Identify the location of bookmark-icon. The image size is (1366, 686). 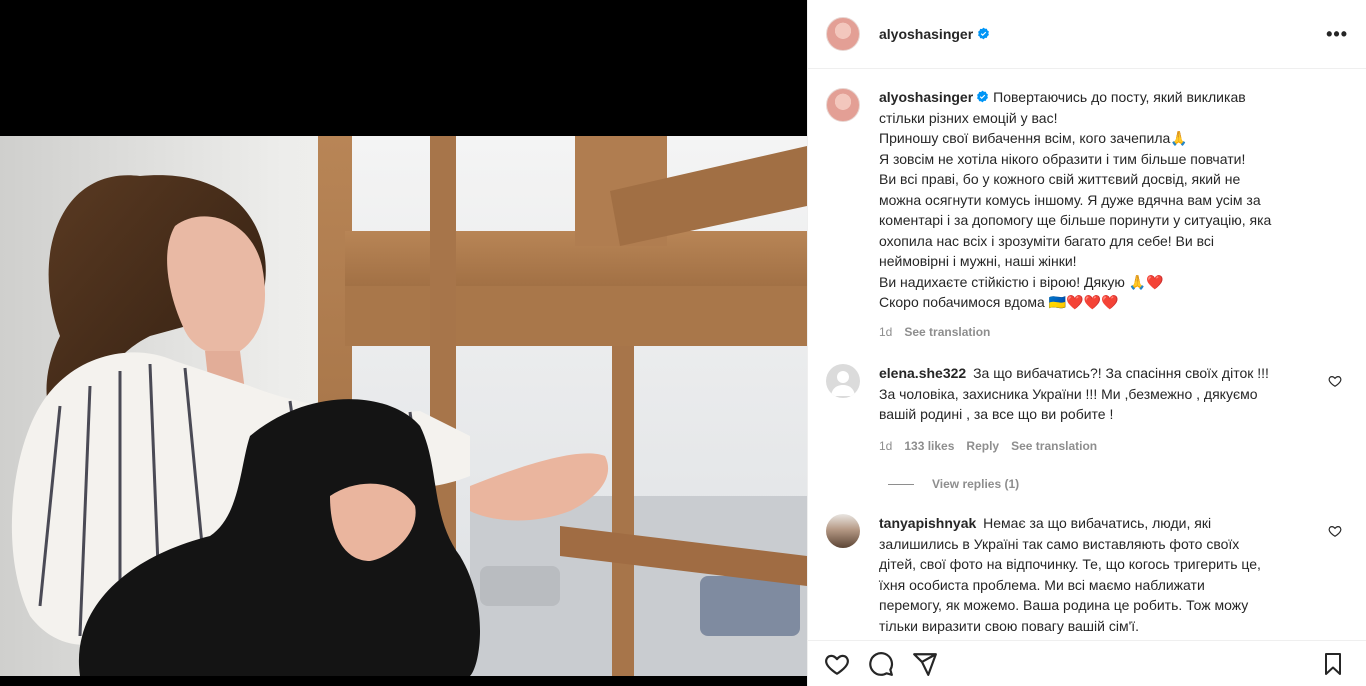
(1333, 664).